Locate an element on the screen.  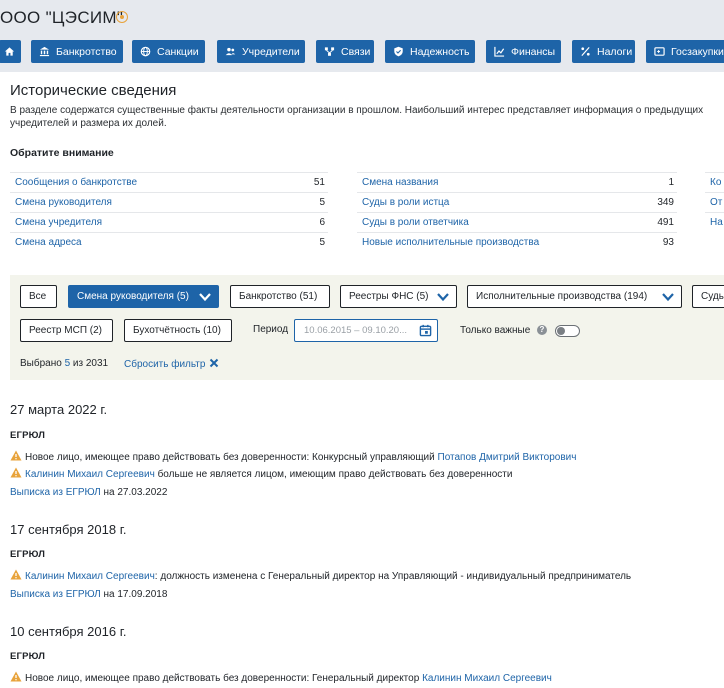
nav-home is located at coordinates (10, 51).